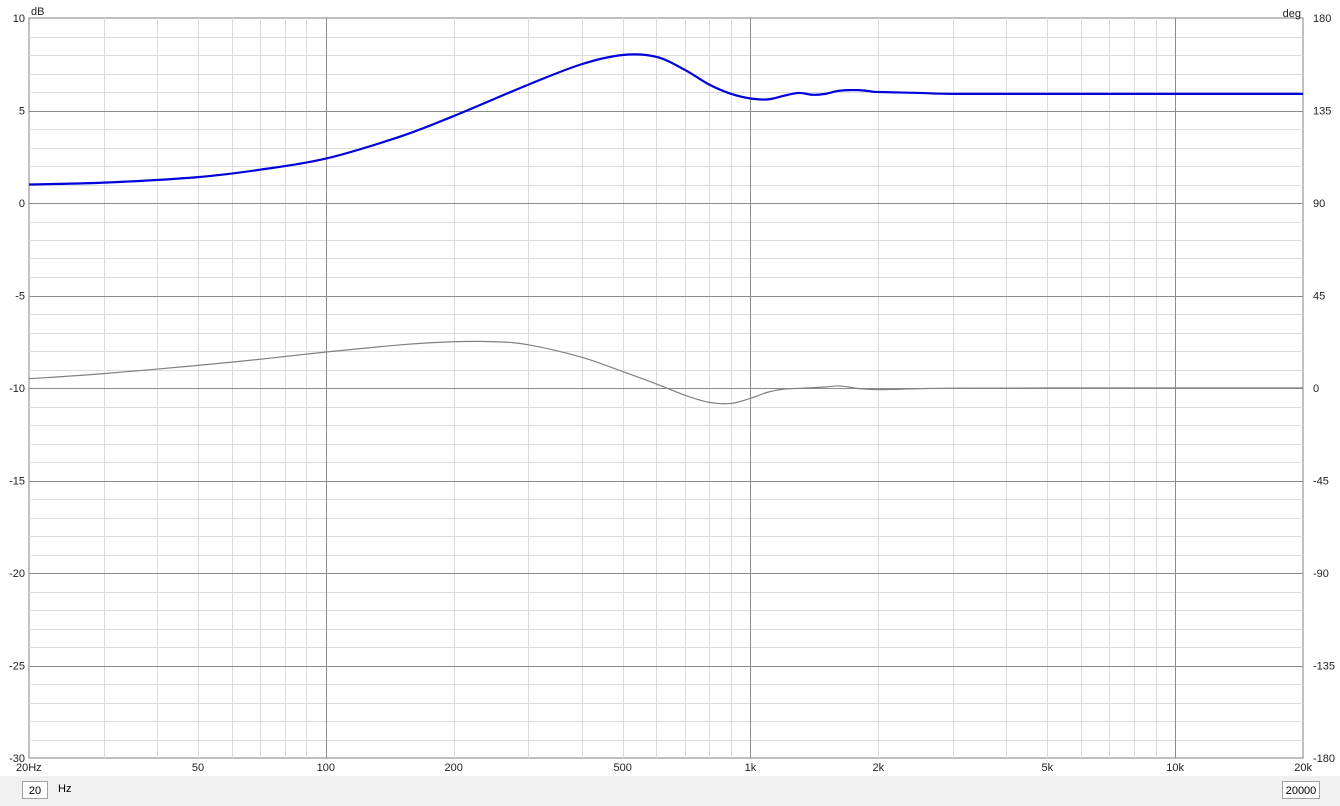 This screenshot has width=1340, height=806. What do you see at coordinates (453, 768) in the screenshot?
I see `x-tick-label: 200` at bounding box center [453, 768].